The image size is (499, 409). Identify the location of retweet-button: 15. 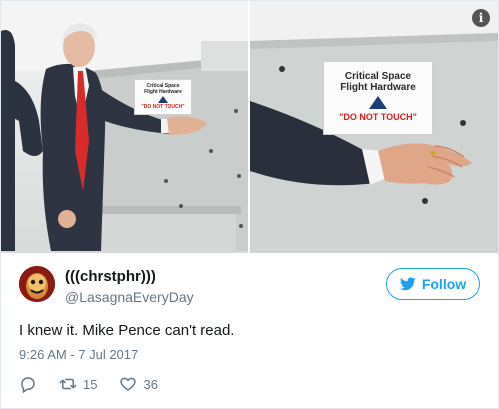
(78, 384).